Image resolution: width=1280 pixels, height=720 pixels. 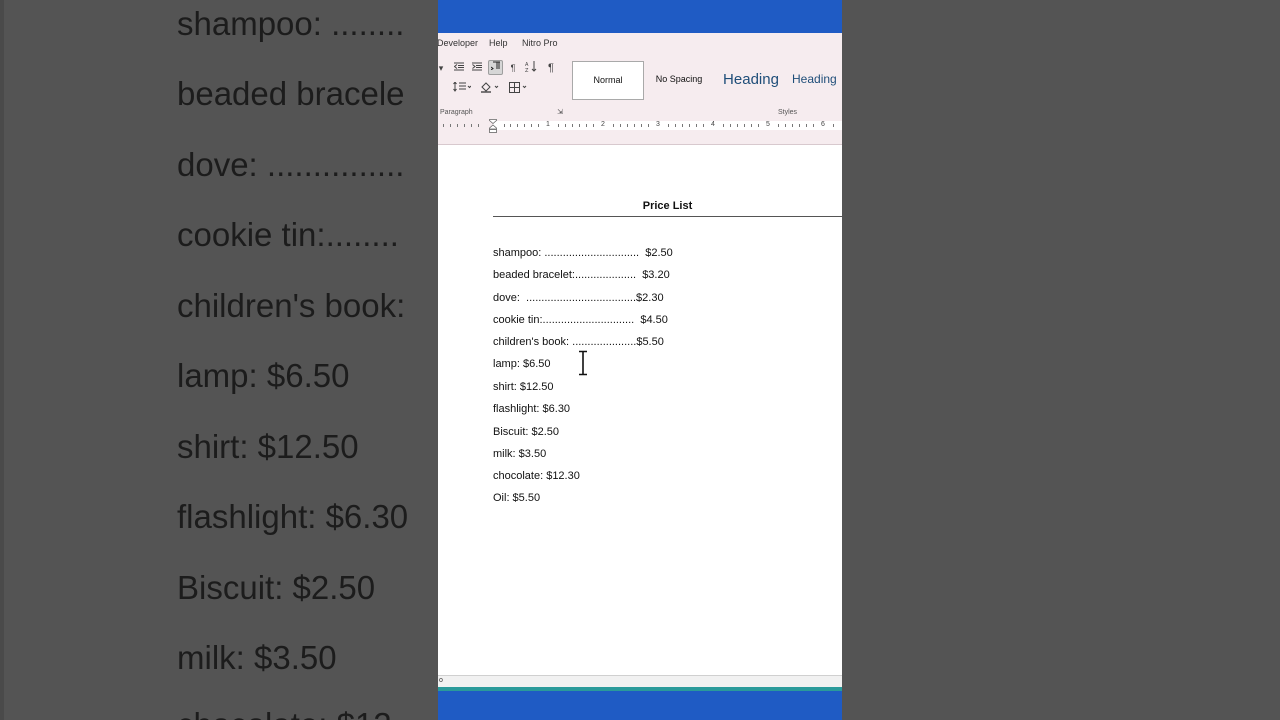 What do you see at coordinates (548, 124) in the screenshot?
I see `ruler-number: 1` at bounding box center [548, 124].